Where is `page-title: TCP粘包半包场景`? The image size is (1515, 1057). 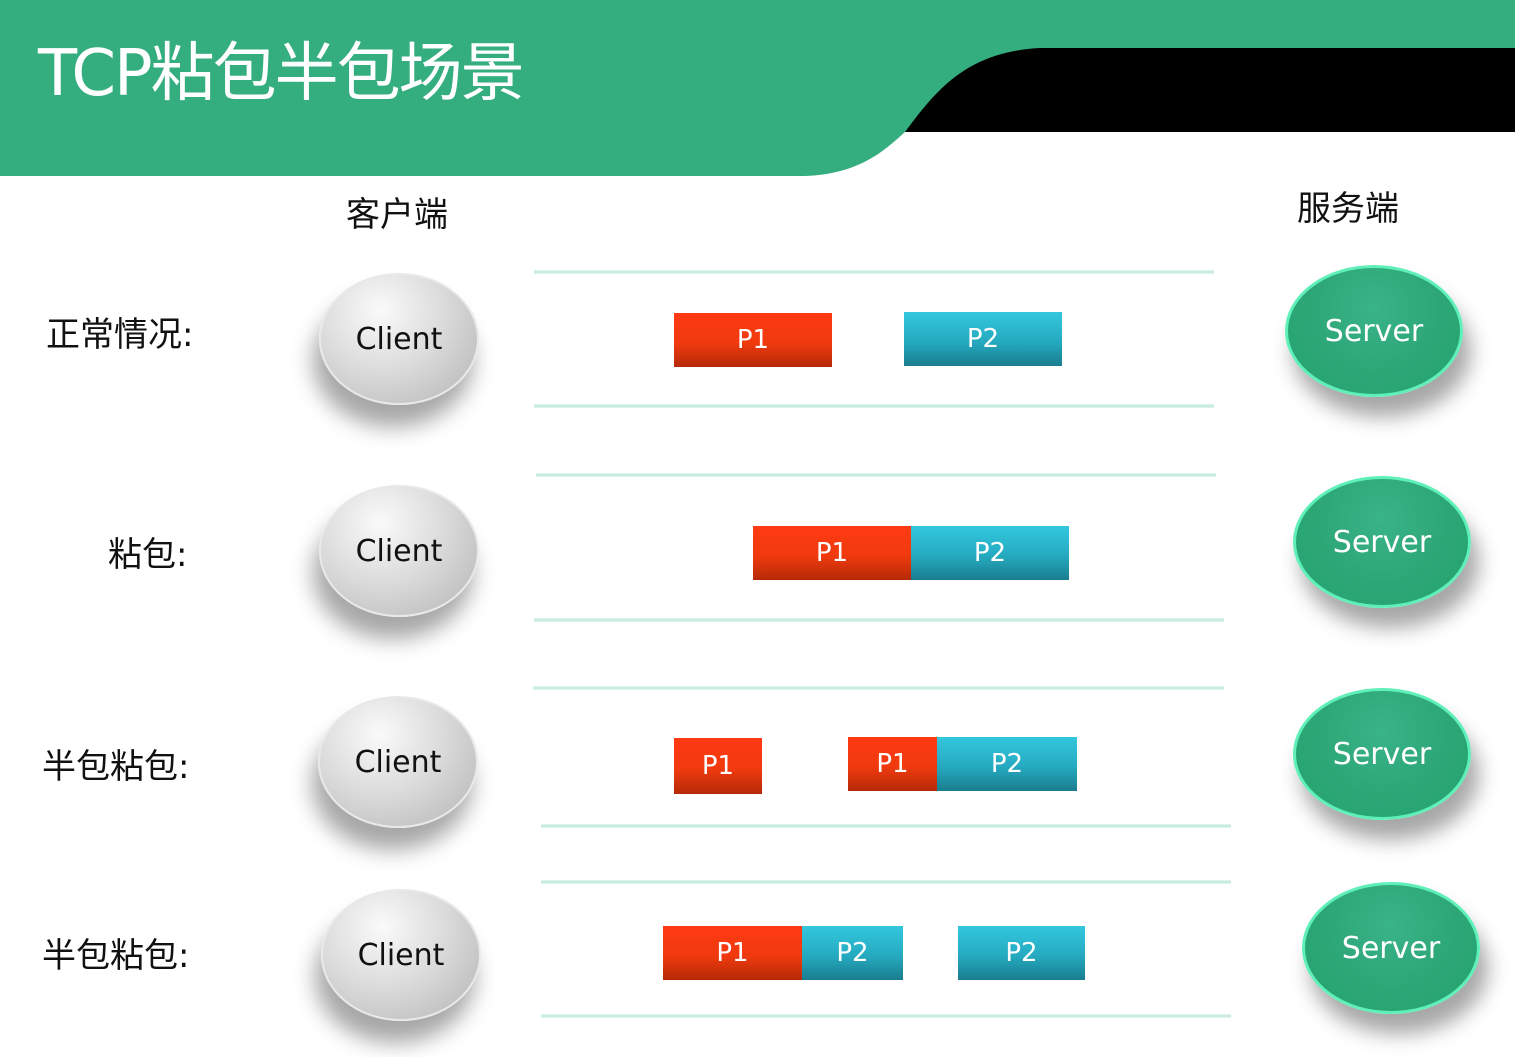 page-title: TCP粘包半包场景 is located at coordinates (281, 74).